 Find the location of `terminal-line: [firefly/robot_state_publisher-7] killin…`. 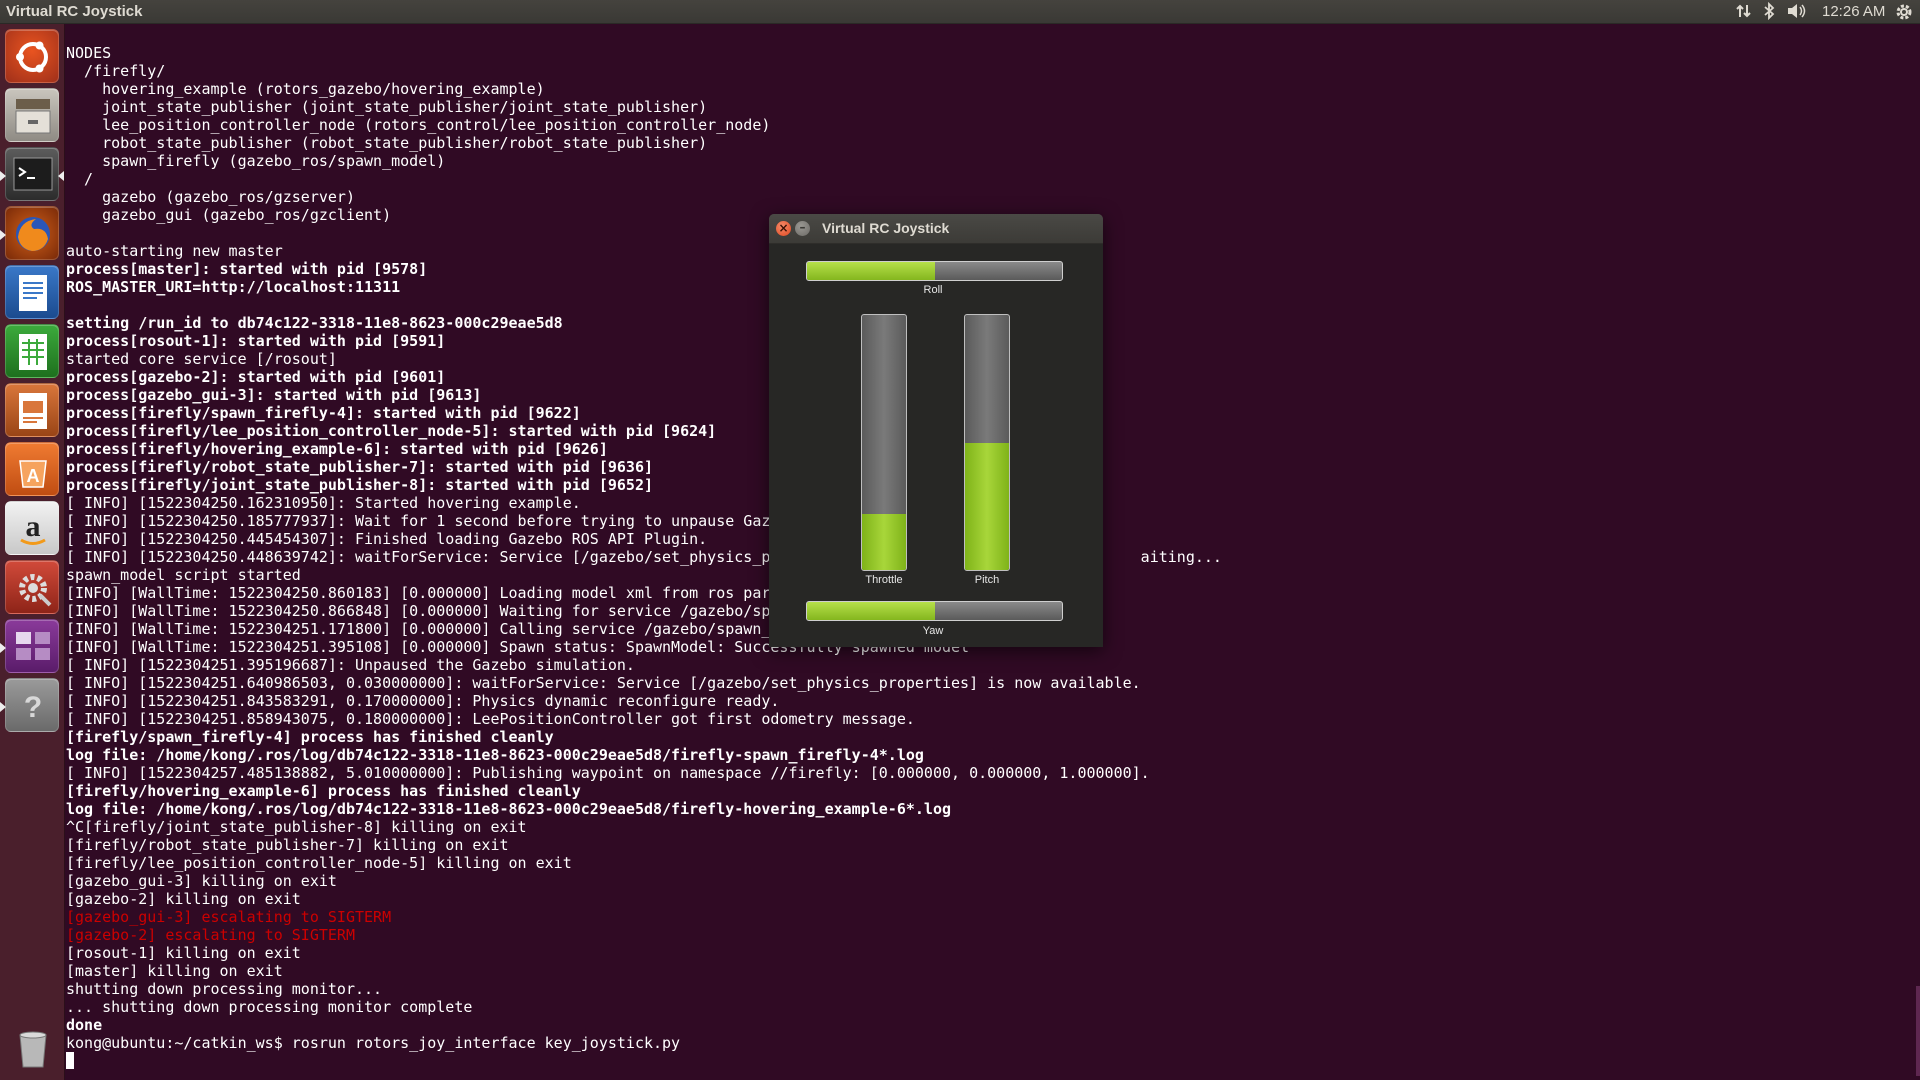

terminal-line: [firefly/robot_state_publisher-7] killin… is located at coordinates (287, 845).